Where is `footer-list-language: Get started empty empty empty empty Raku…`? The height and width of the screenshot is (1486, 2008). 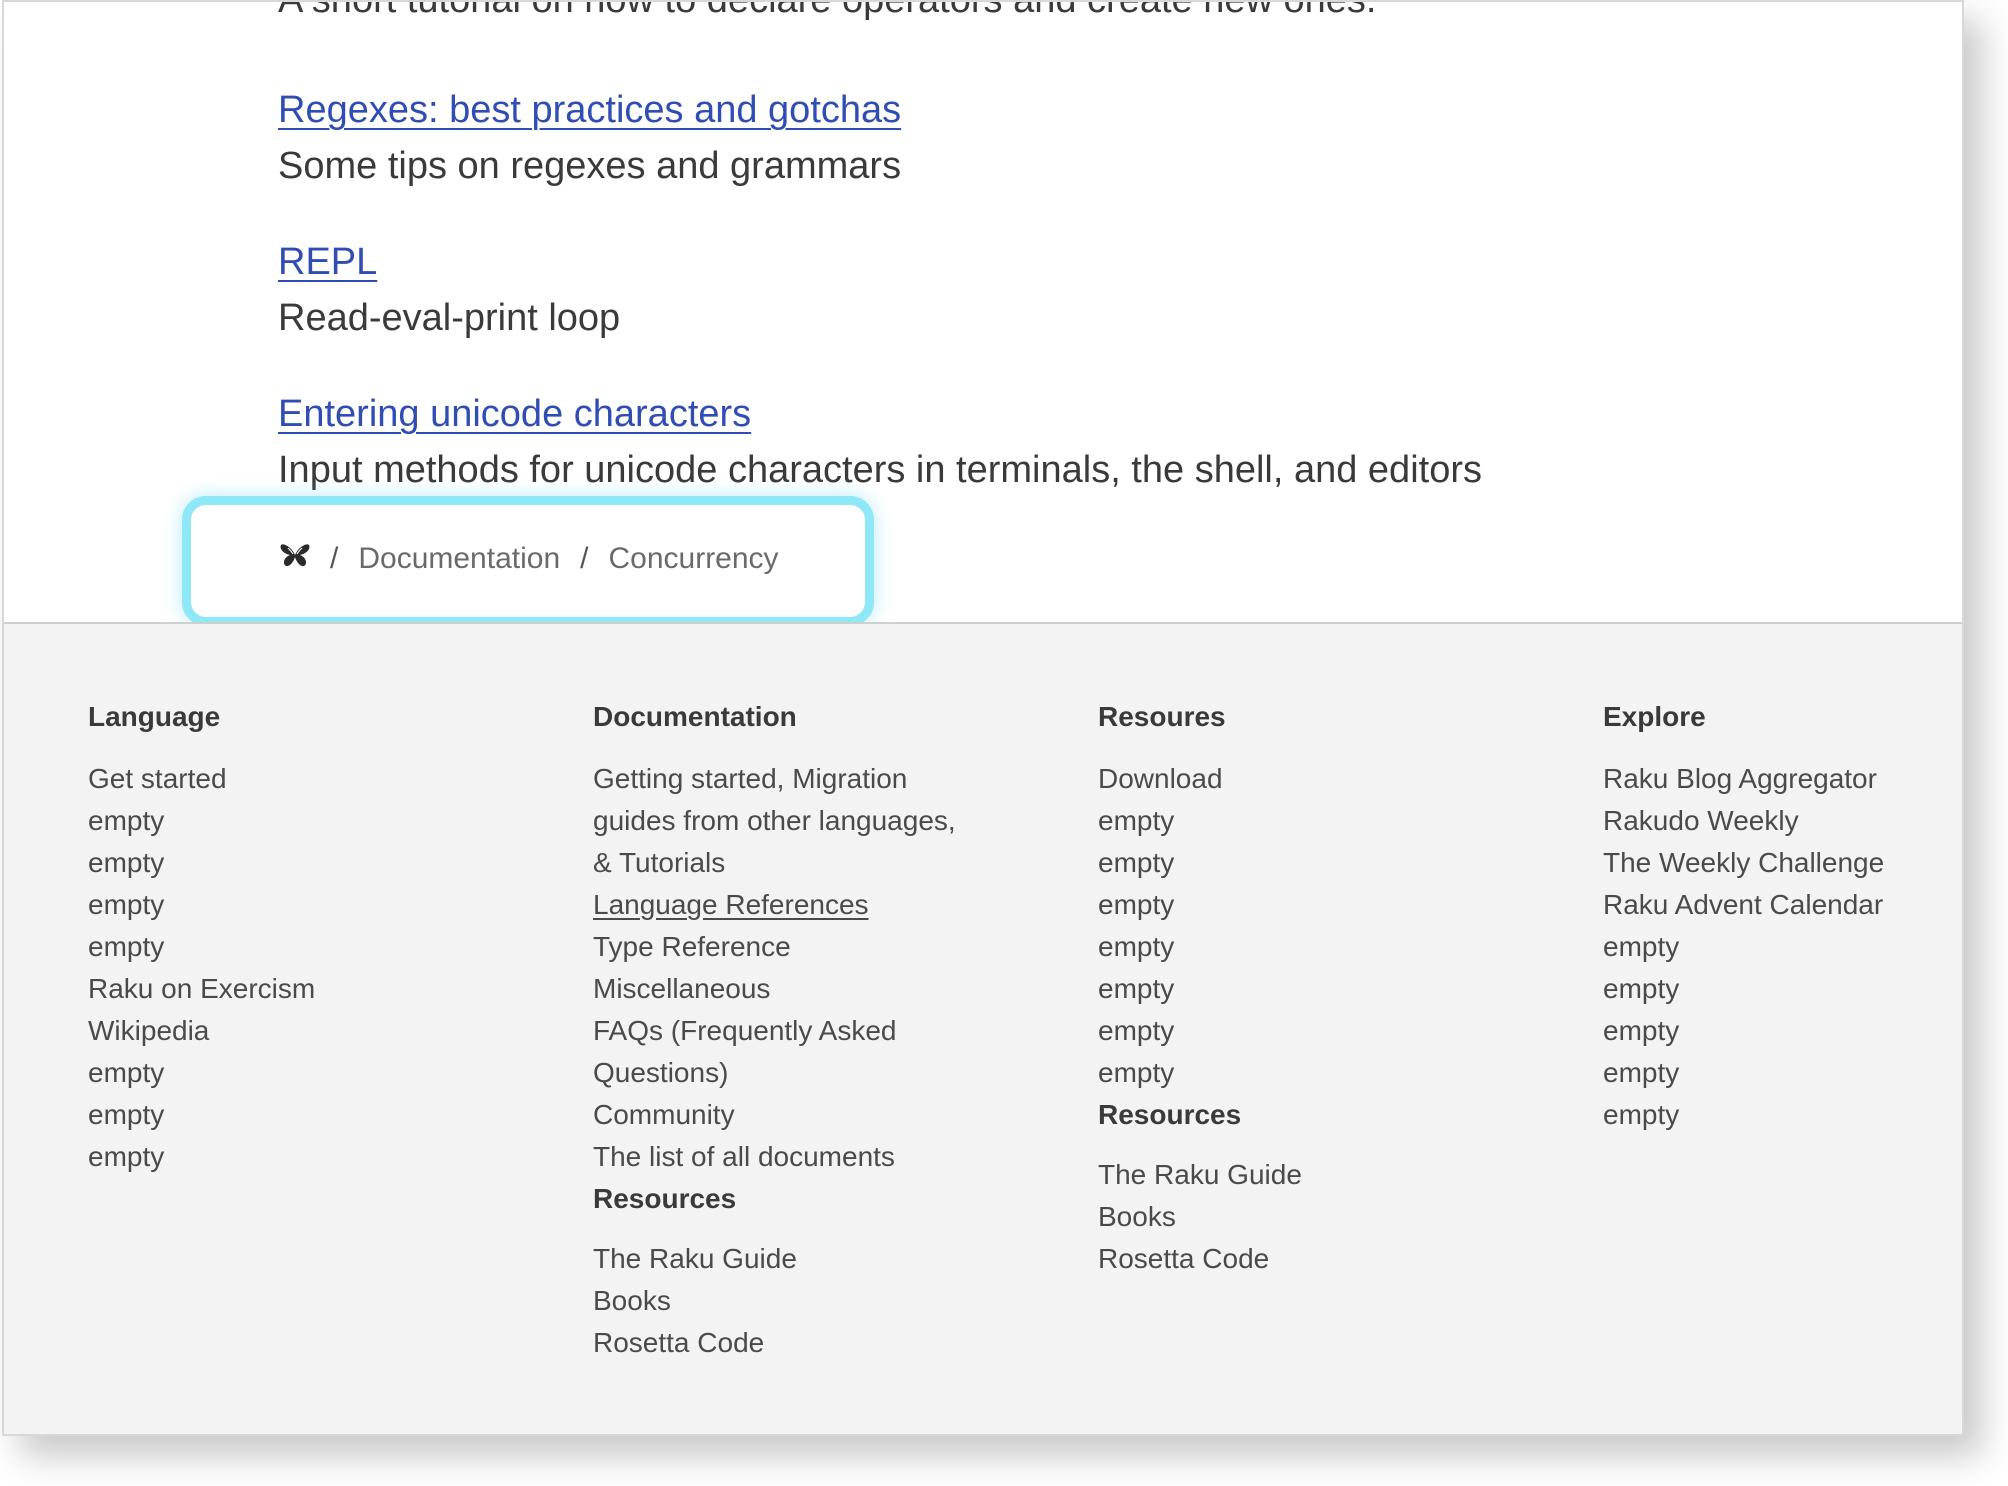
footer-list-language: Get started empty empty empty empty Raku… is located at coordinates (318, 968).